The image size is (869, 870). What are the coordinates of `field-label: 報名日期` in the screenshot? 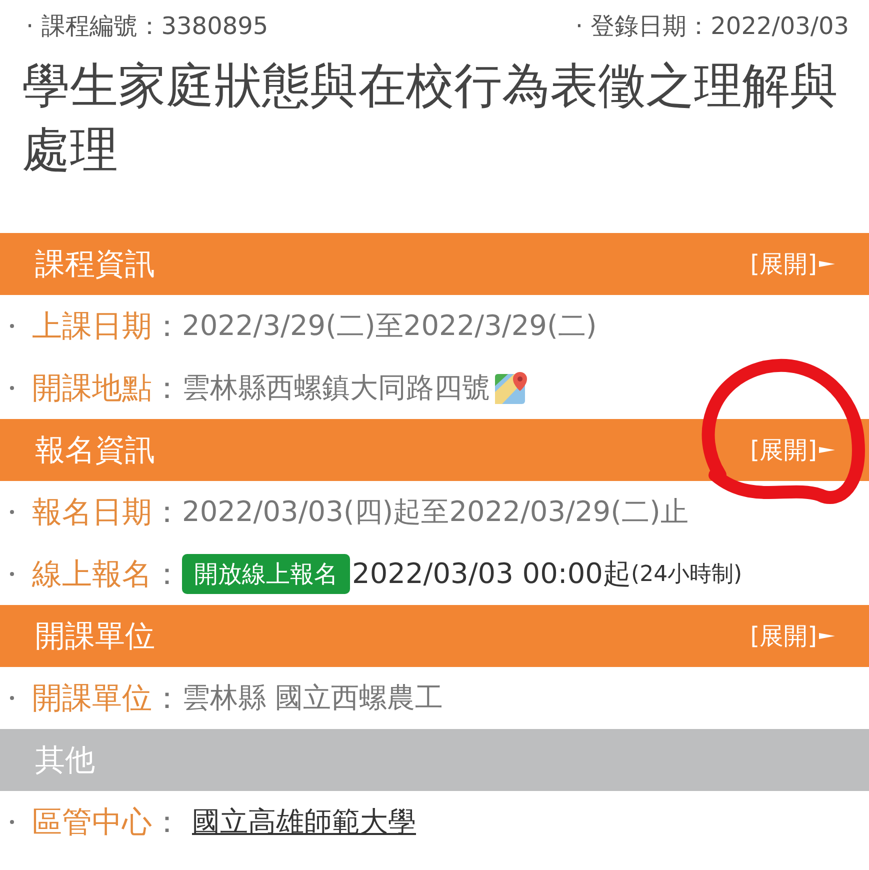 It's located at (92, 513).